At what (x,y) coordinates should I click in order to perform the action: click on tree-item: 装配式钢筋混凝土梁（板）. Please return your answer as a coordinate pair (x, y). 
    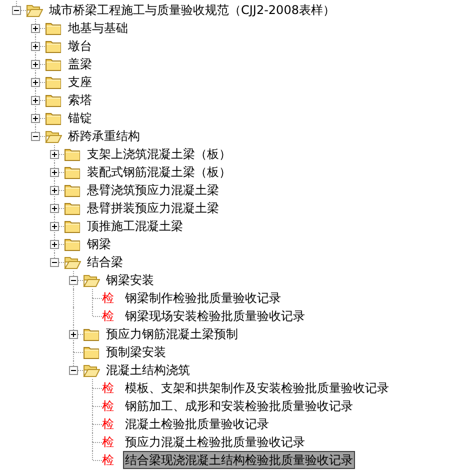
    Looking at the image, I should click on (159, 172).